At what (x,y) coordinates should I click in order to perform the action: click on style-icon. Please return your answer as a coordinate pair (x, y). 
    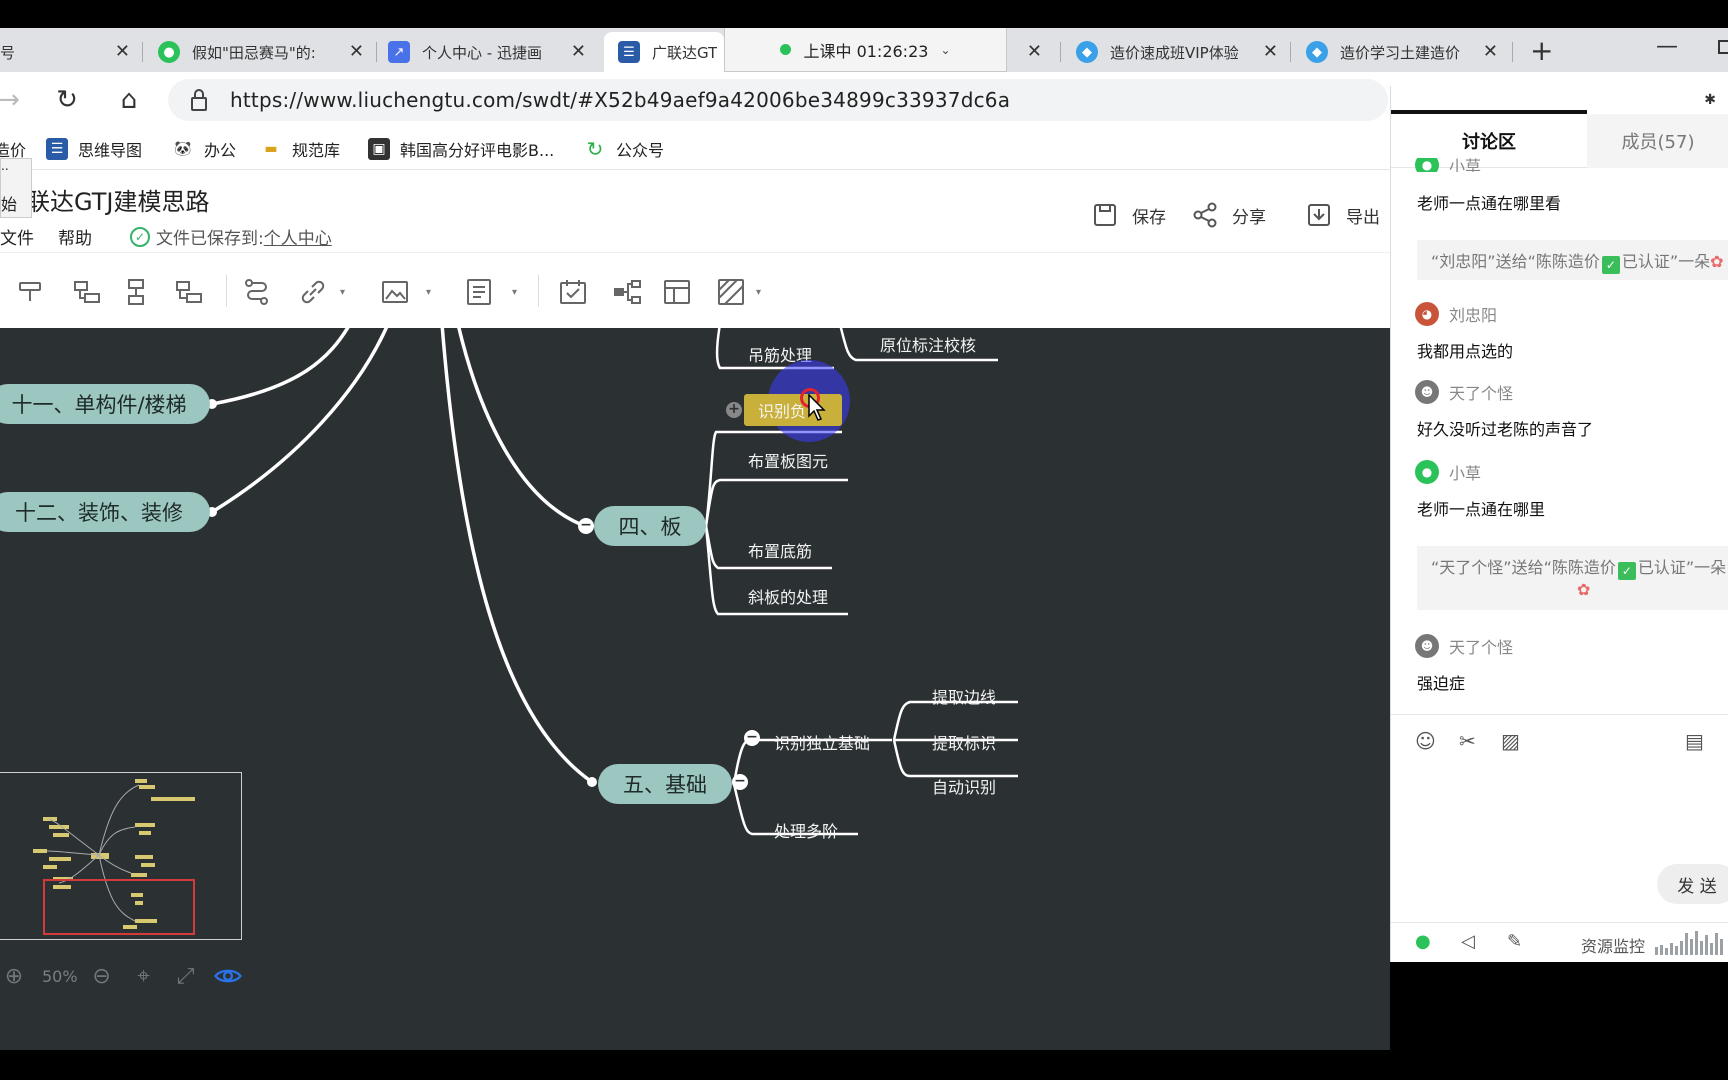
    Looking at the image, I should click on (731, 292).